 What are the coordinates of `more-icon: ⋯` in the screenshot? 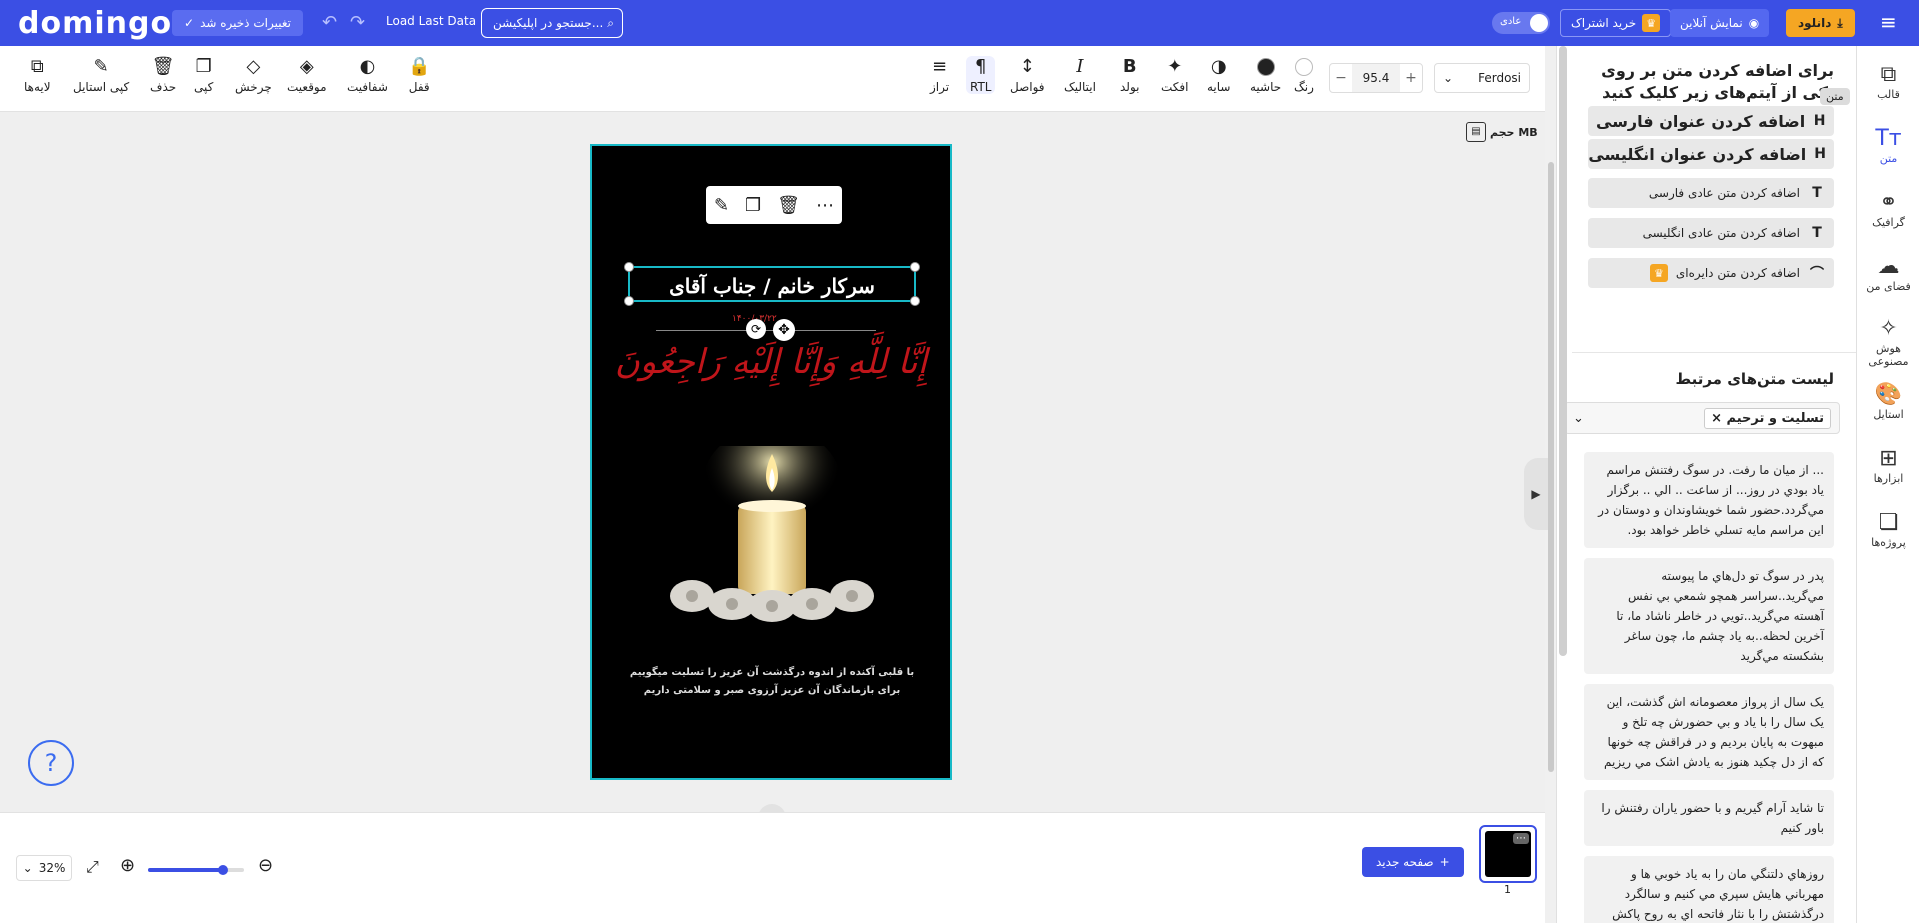 It's located at (825, 205).